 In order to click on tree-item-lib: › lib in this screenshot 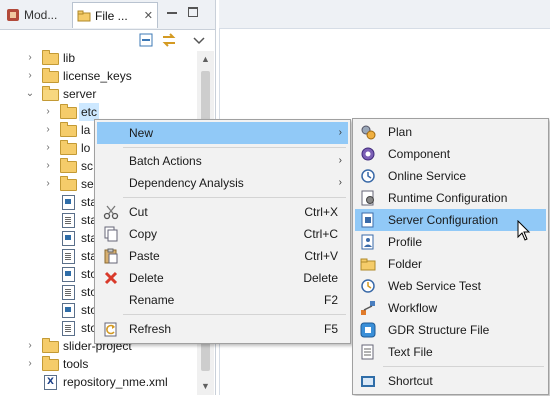, I will do `click(98, 58)`.